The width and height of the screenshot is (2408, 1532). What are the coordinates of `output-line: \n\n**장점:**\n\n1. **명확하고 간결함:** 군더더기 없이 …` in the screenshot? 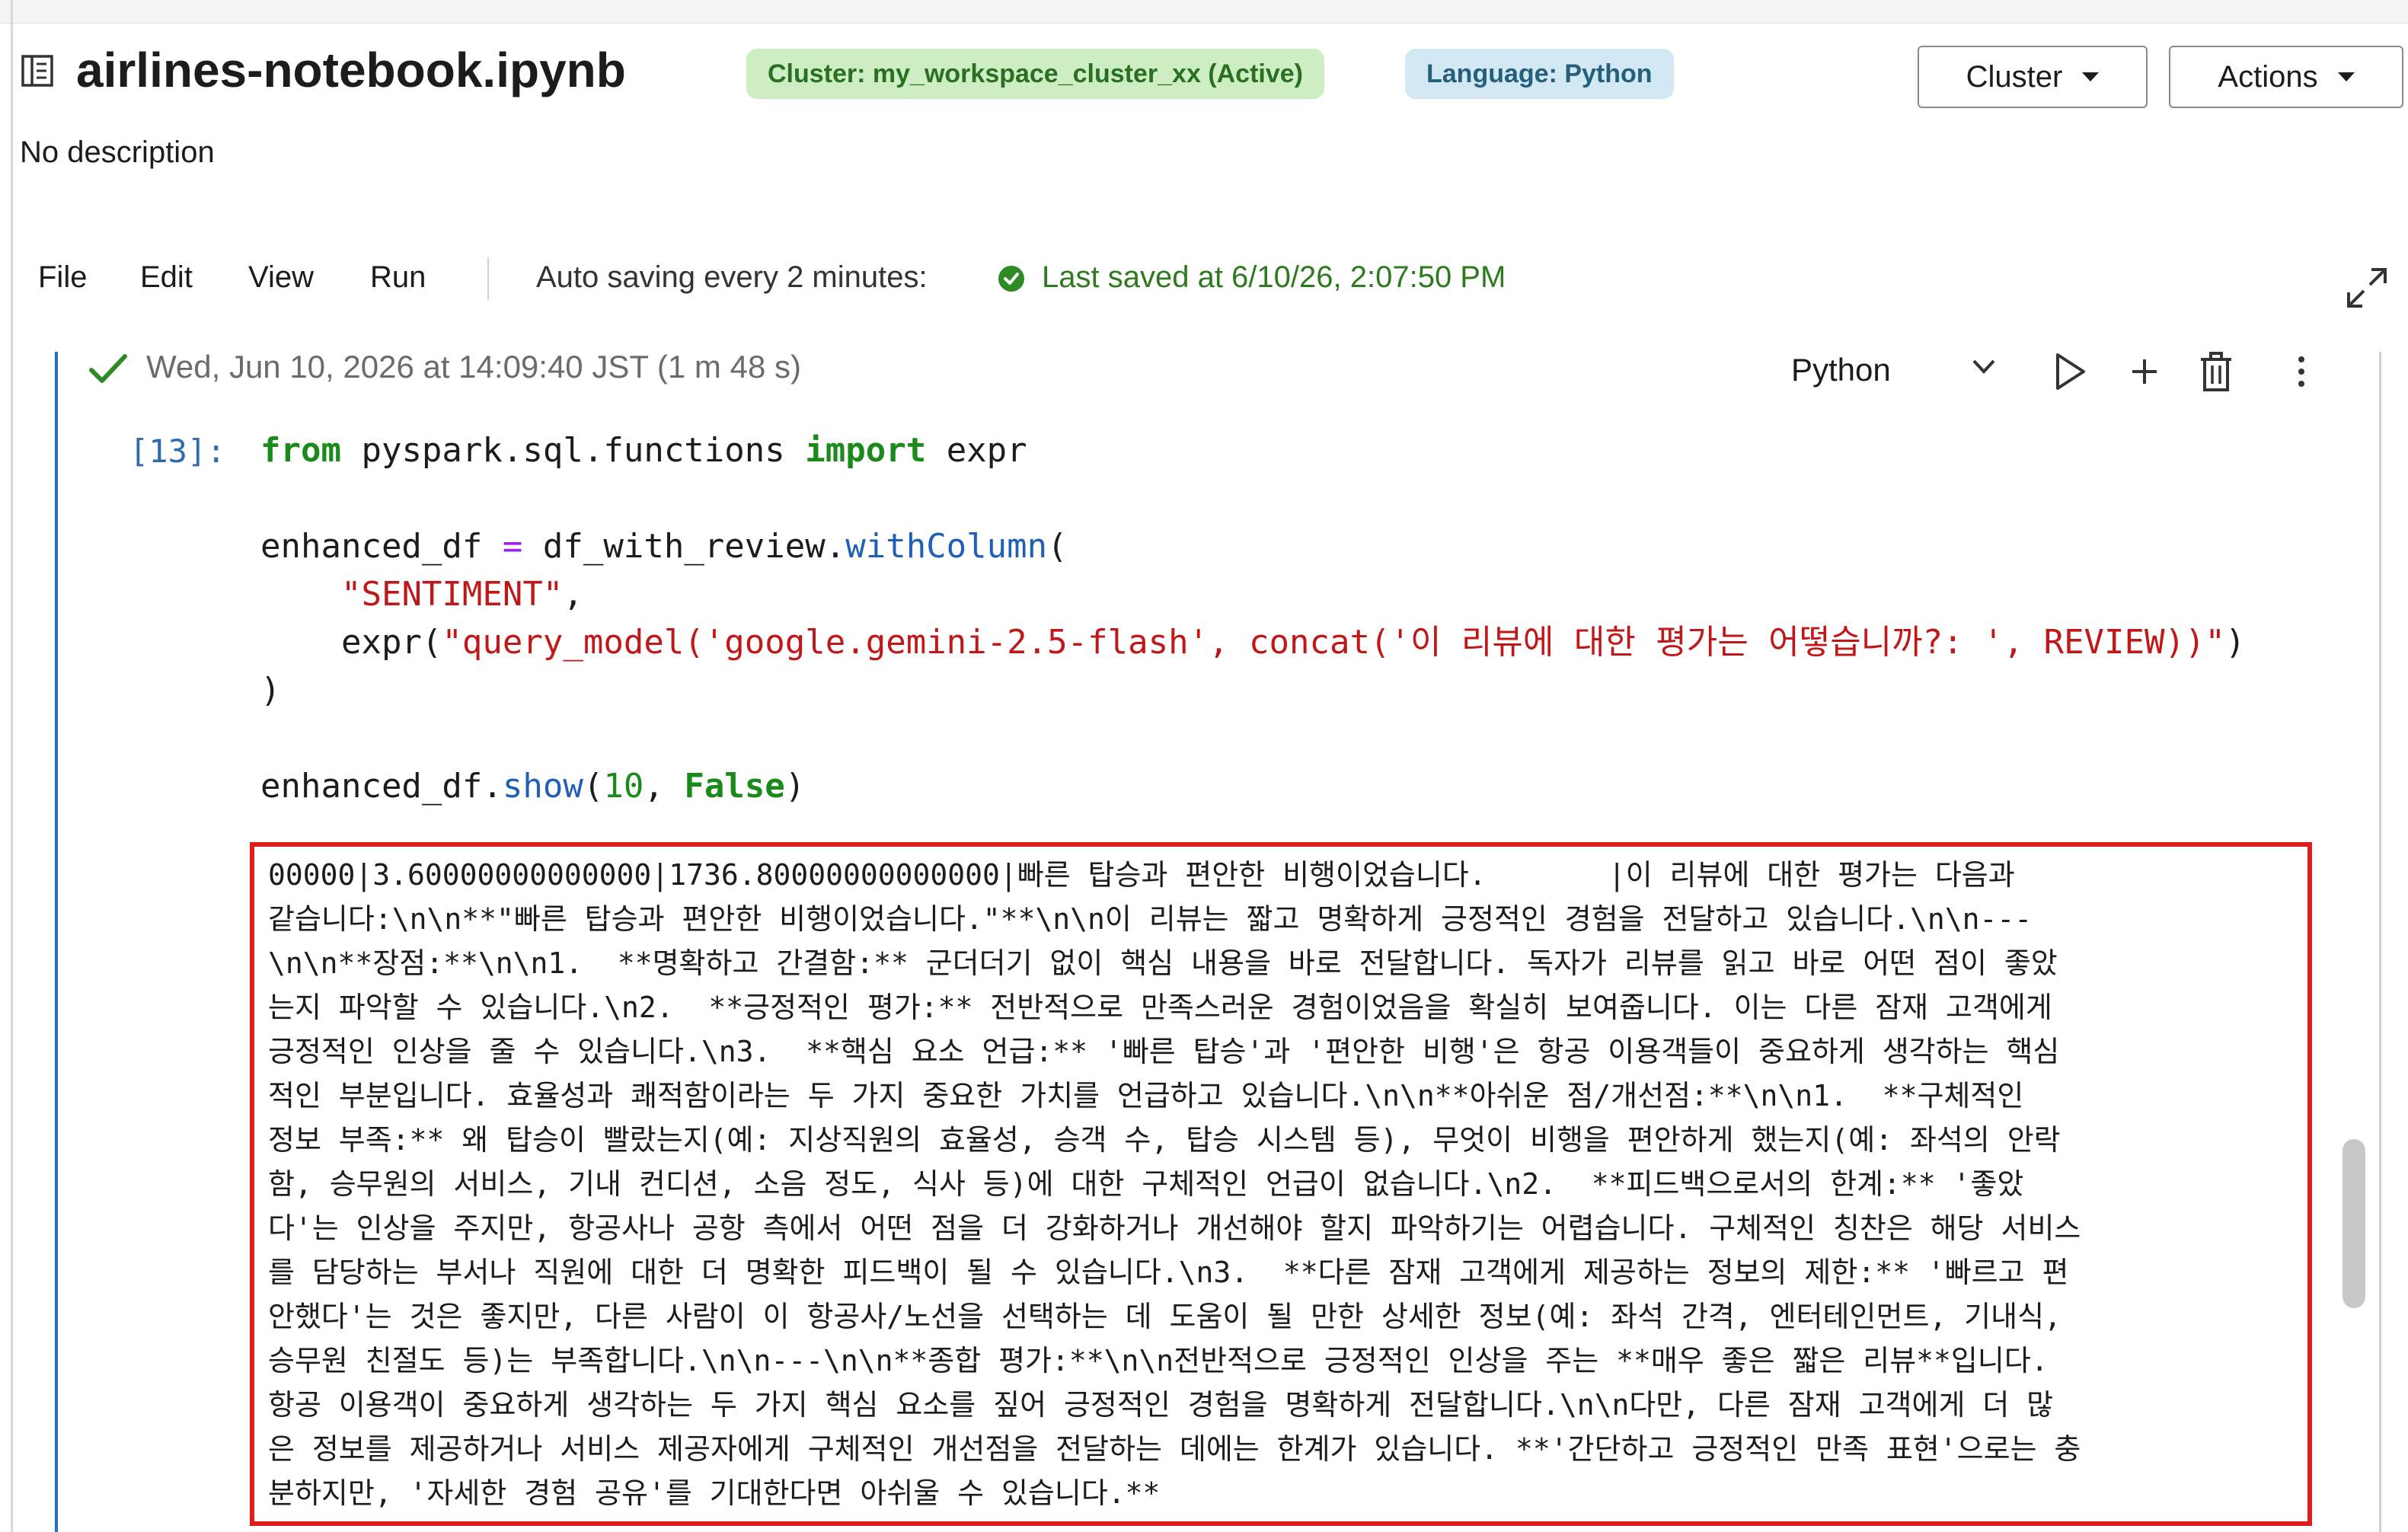 It's located at (1163, 963).